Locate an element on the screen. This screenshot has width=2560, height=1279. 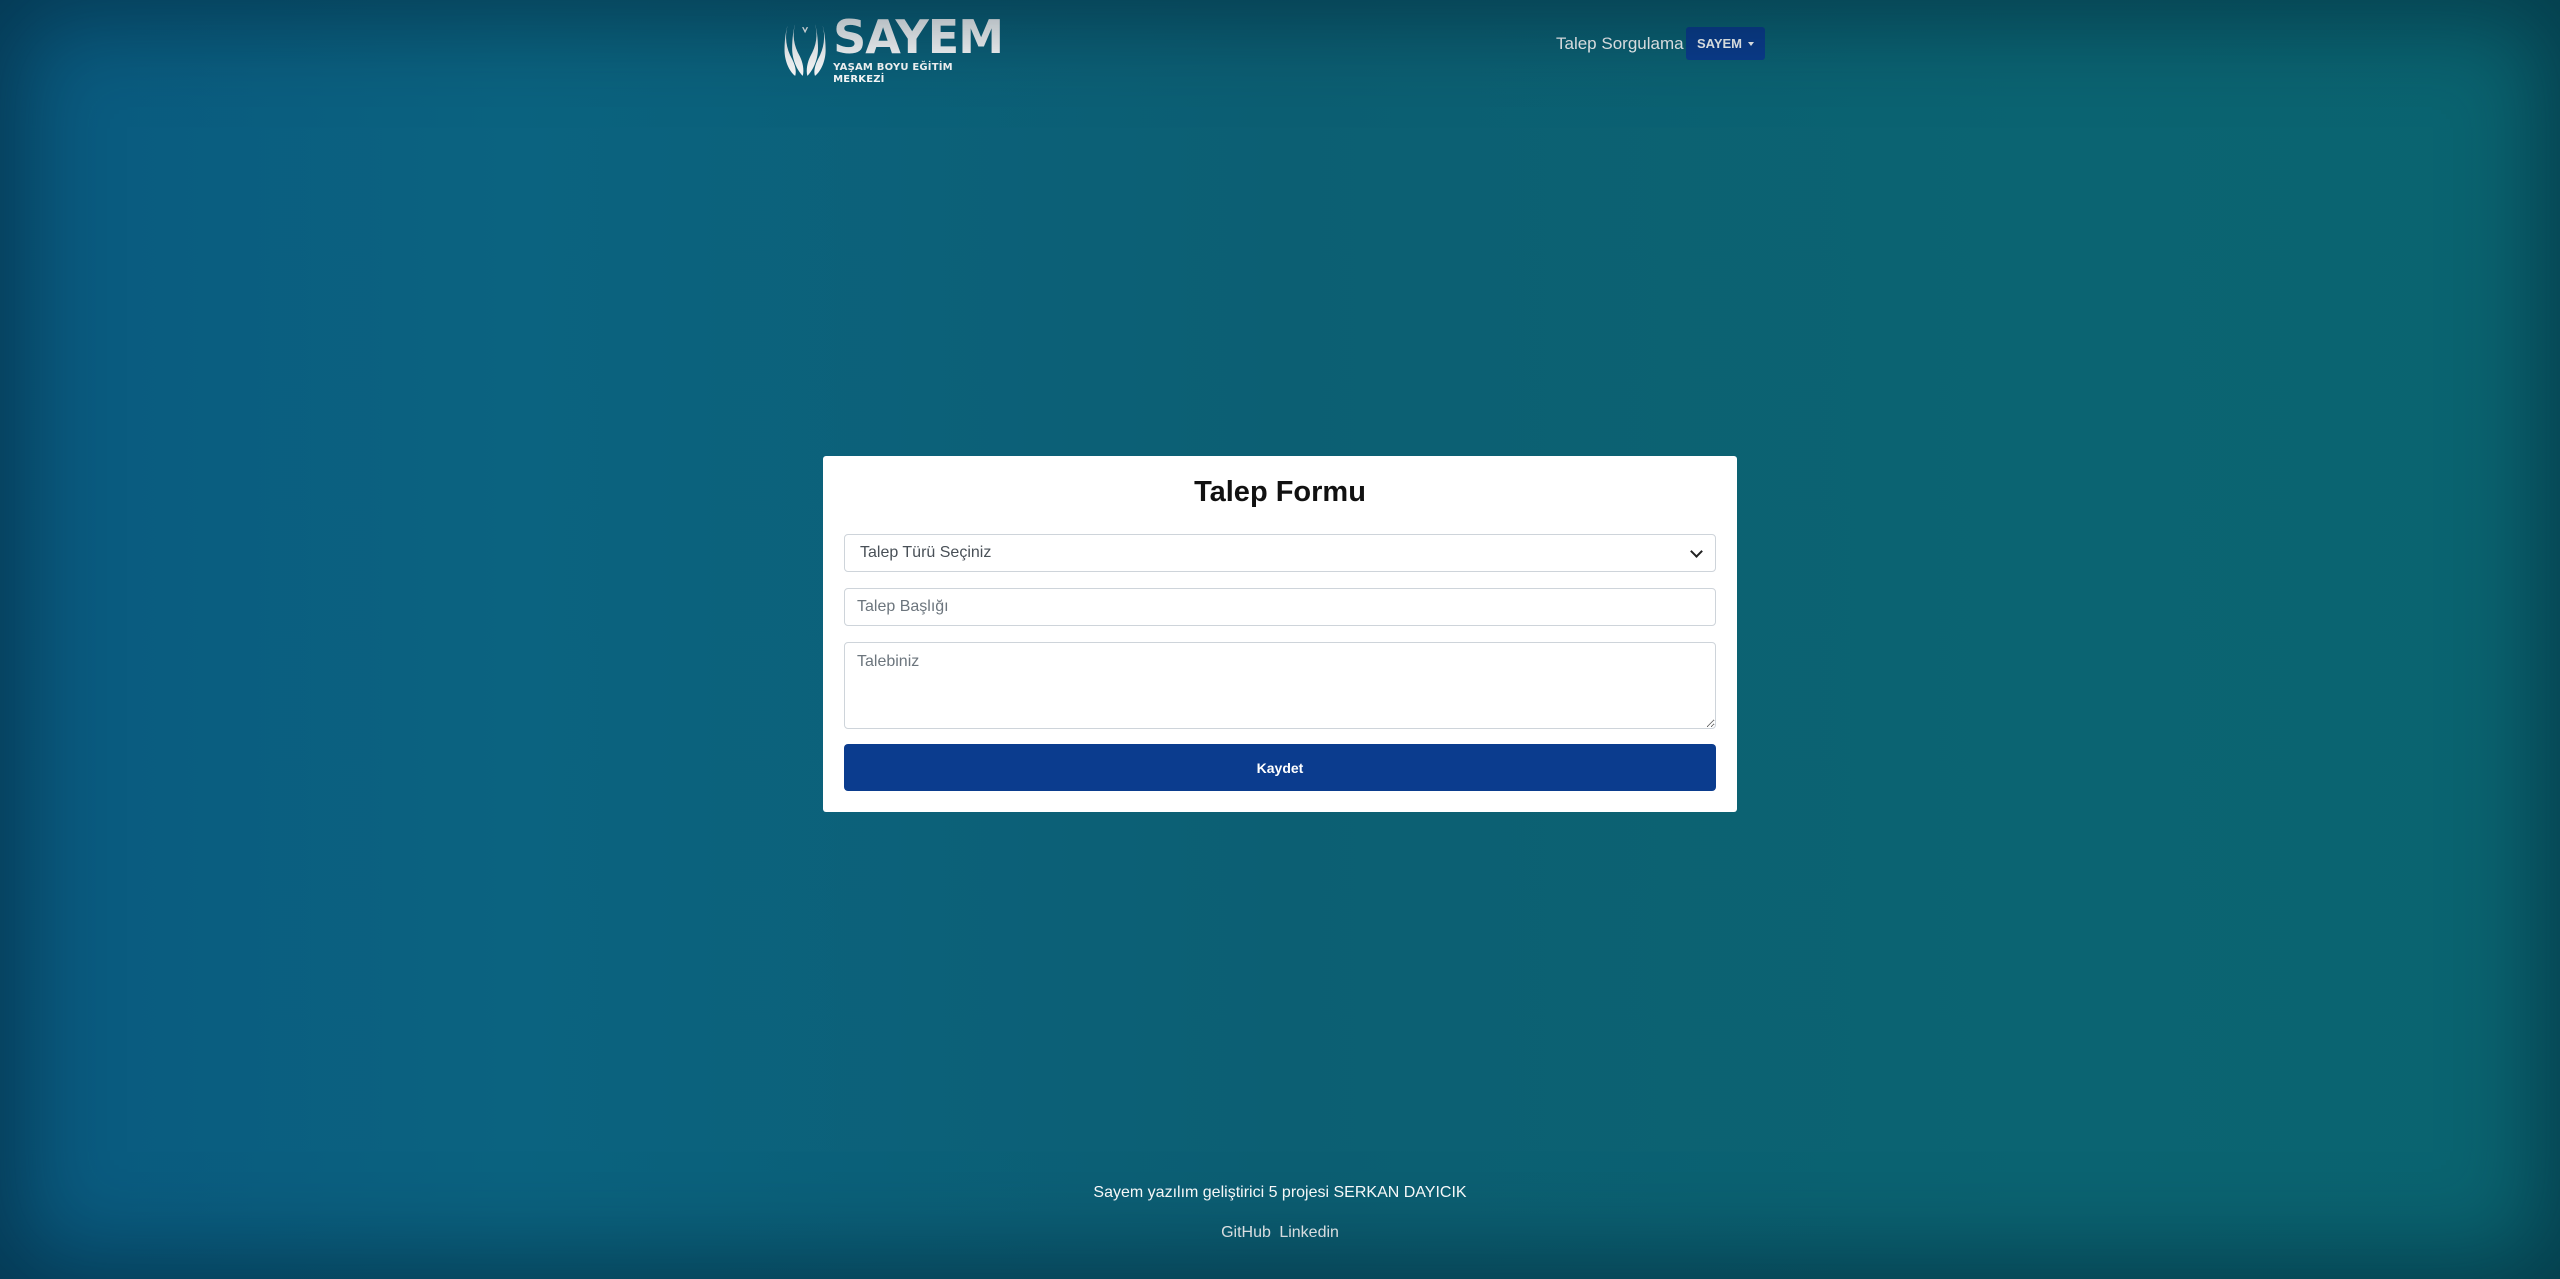
sayem-dropdown-button: SAYEM is located at coordinates (1725, 43).